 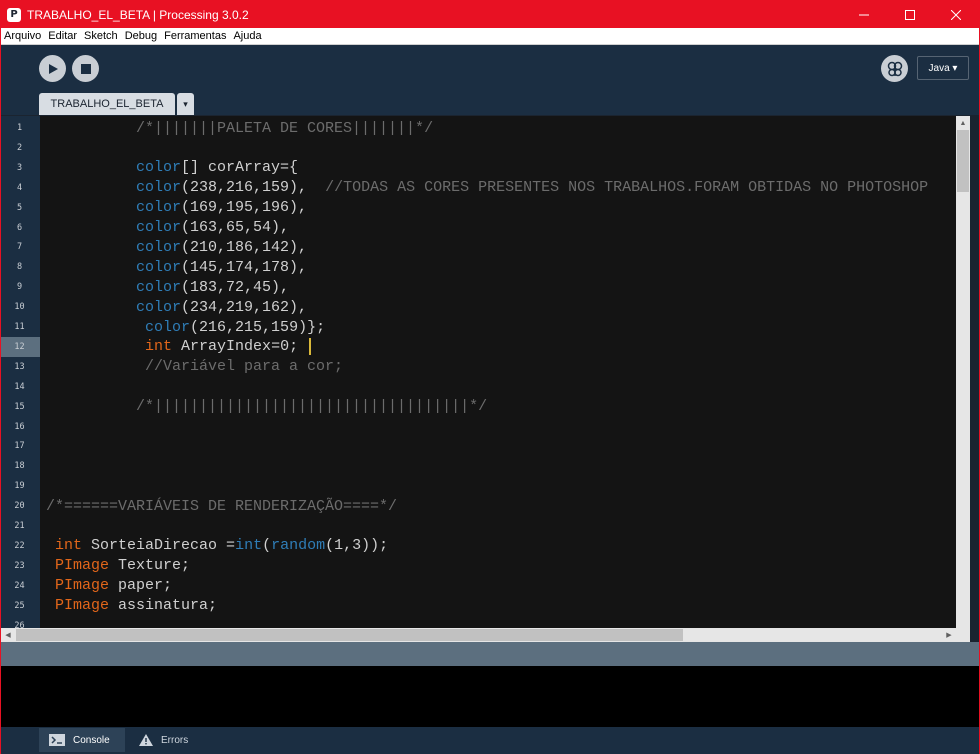 I want to click on line-number: 9, so click(x=19, y=287).